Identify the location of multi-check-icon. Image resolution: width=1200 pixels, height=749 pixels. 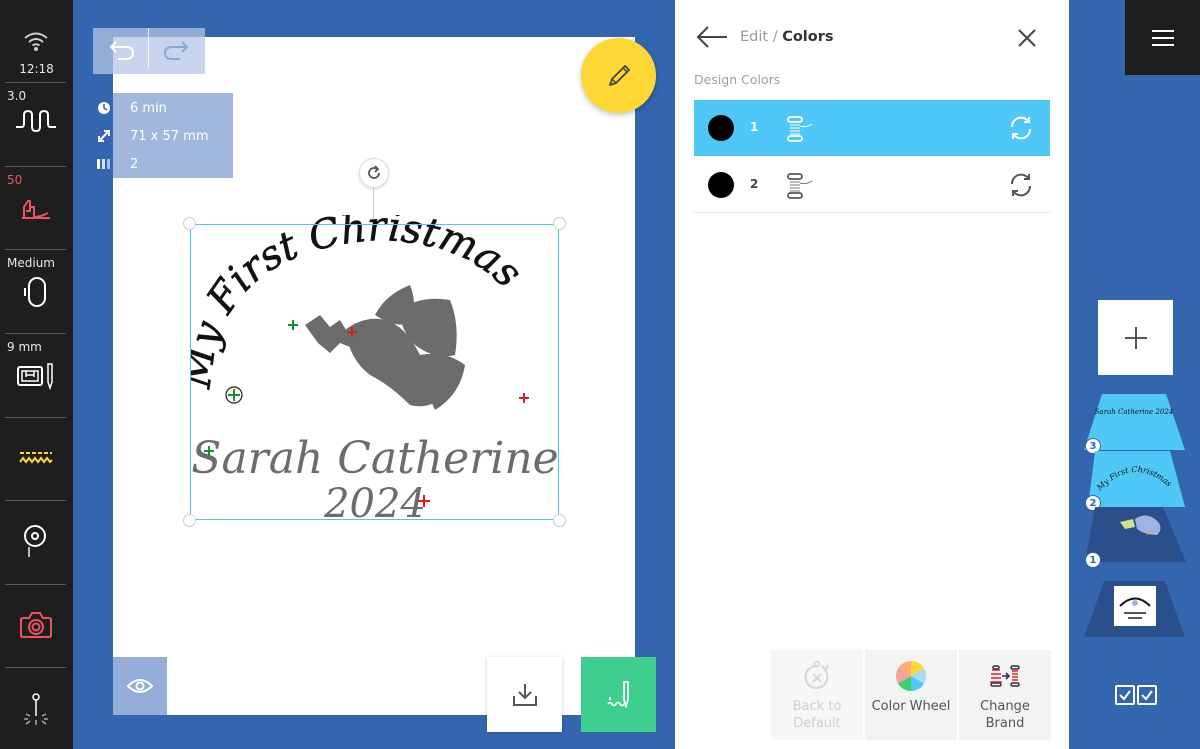
(1136, 695).